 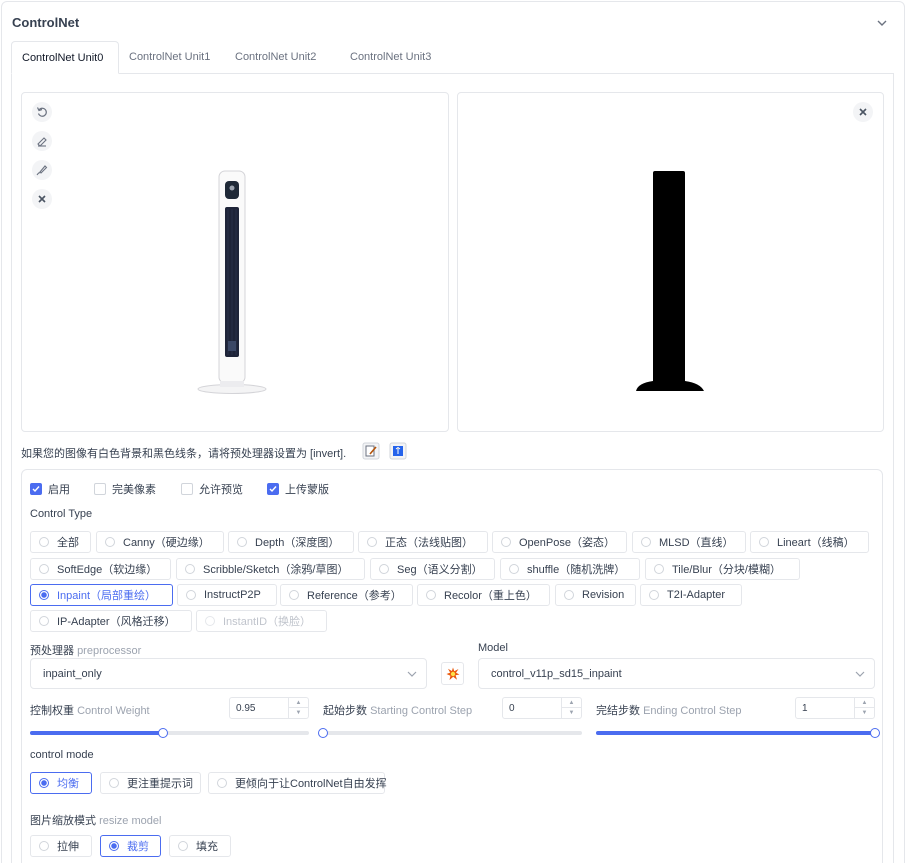 I want to click on explosion-icon, so click(x=452, y=673).